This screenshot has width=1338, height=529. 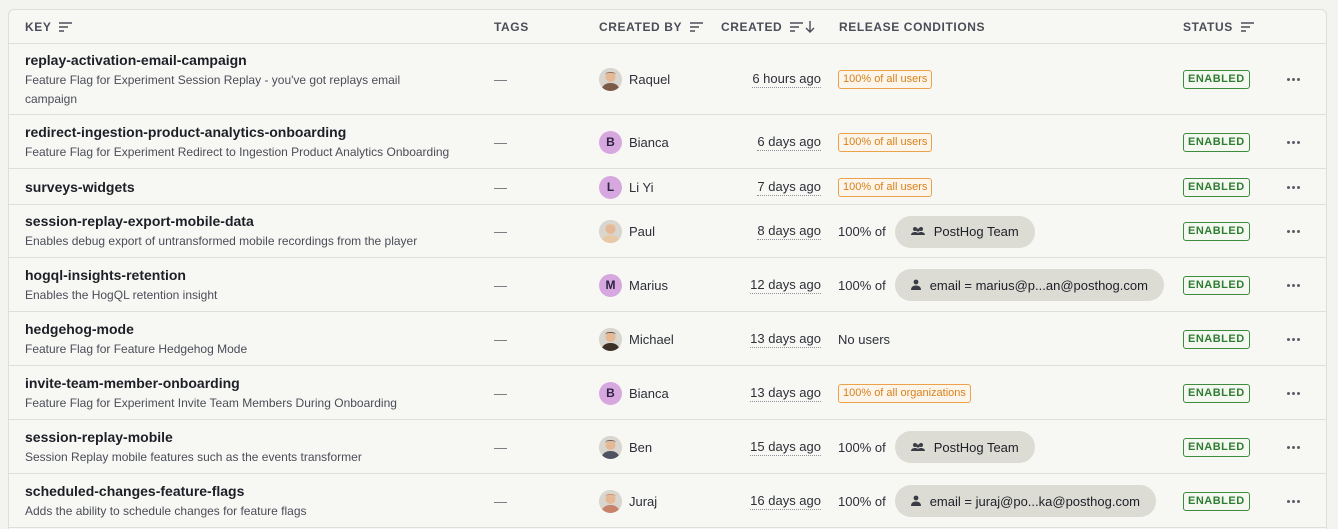 I want to click on created-time: 7 days ago, so click(x=789, y=187).